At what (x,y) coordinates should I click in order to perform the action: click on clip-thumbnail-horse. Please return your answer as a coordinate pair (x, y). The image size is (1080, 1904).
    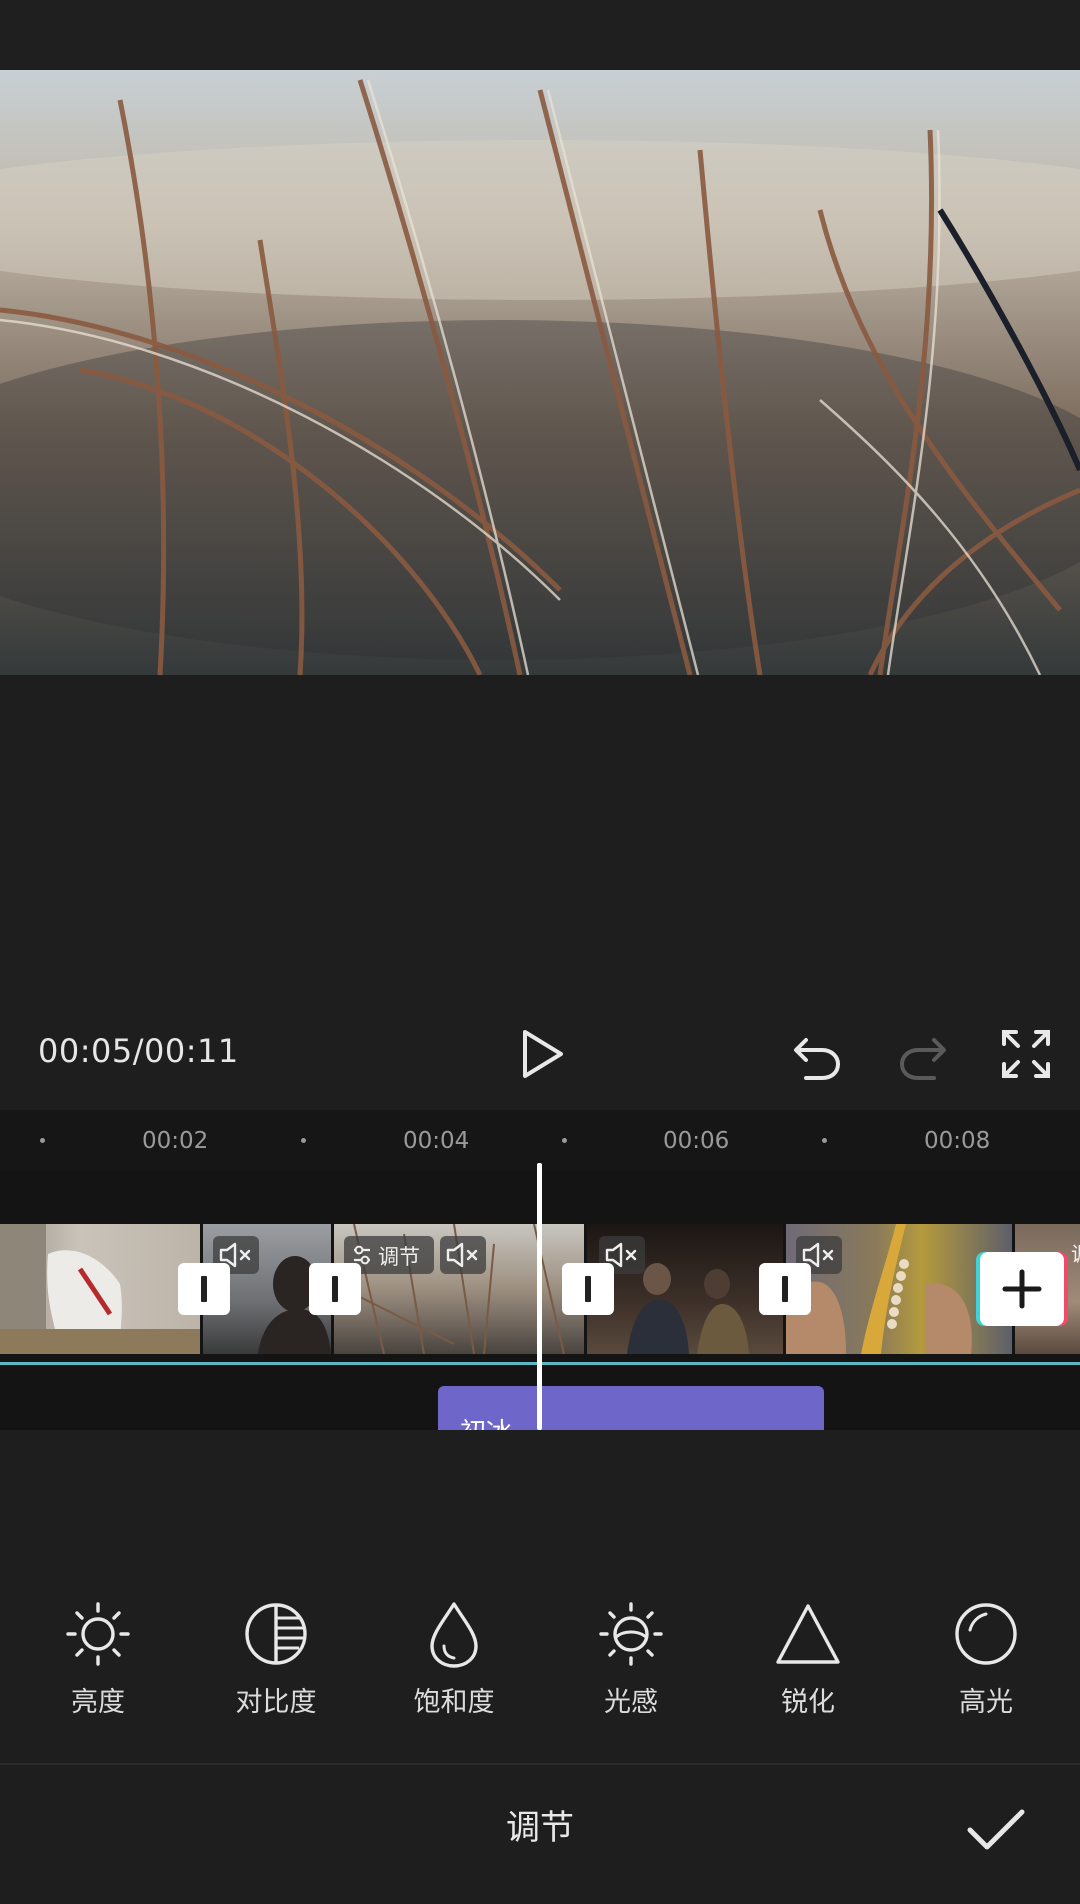
    Looking at the image, I should click on (100, 1289).